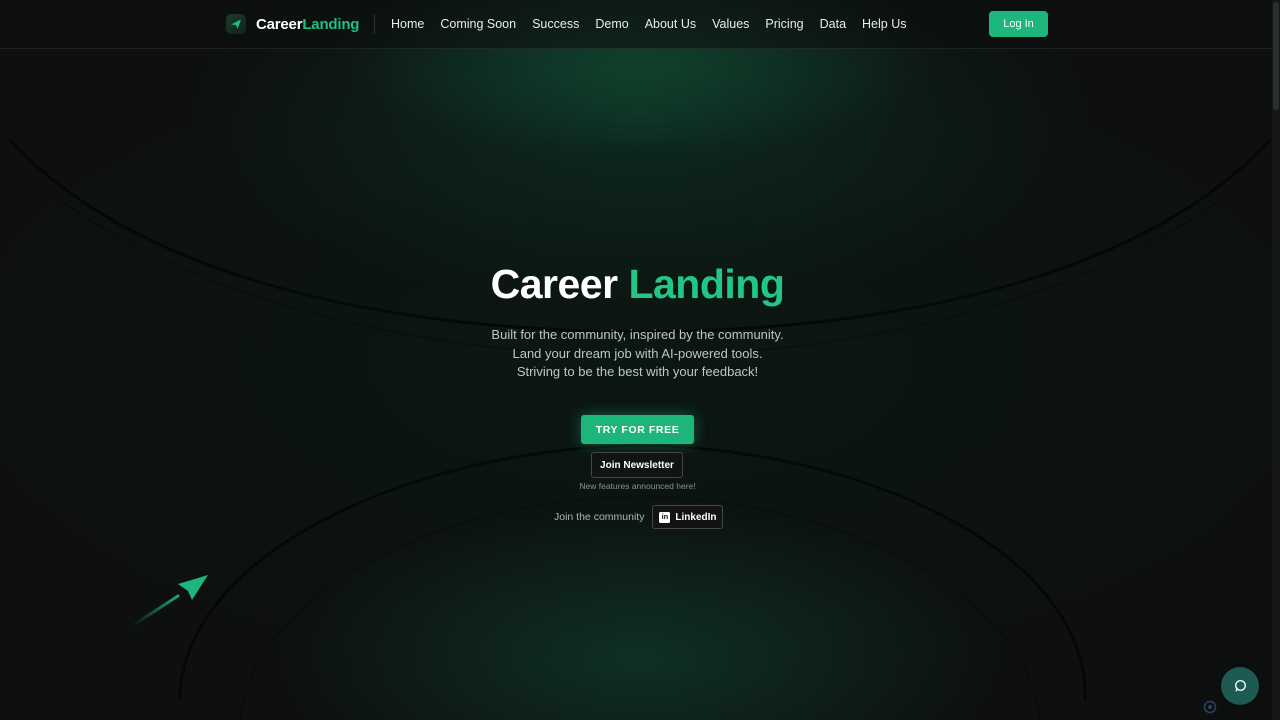  I want to click on linkedin-icon: in, so click(665, 517).